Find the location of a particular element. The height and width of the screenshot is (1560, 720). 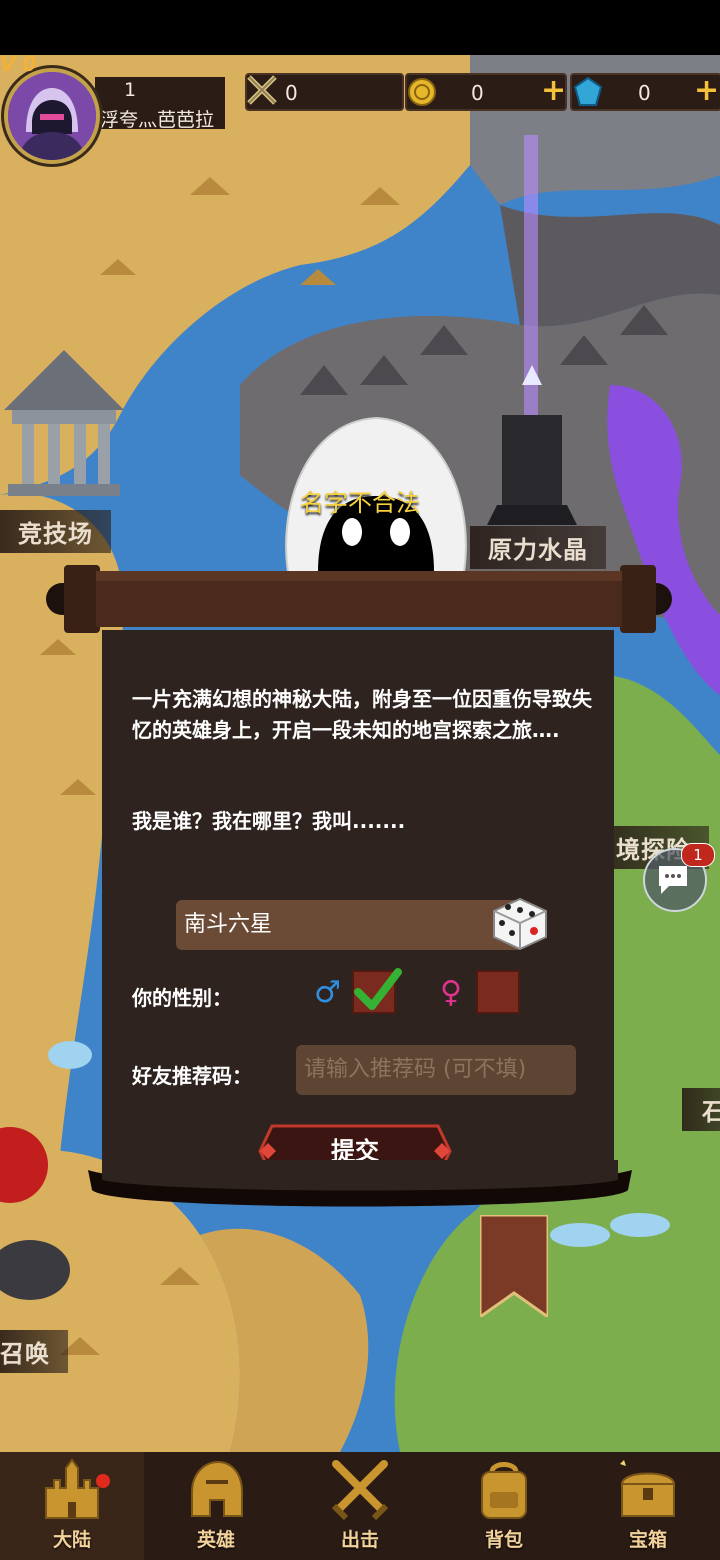

bottom-nav: 大陆 英雄 出击 背包 宝箱 is located at coordinates (360, 1506).